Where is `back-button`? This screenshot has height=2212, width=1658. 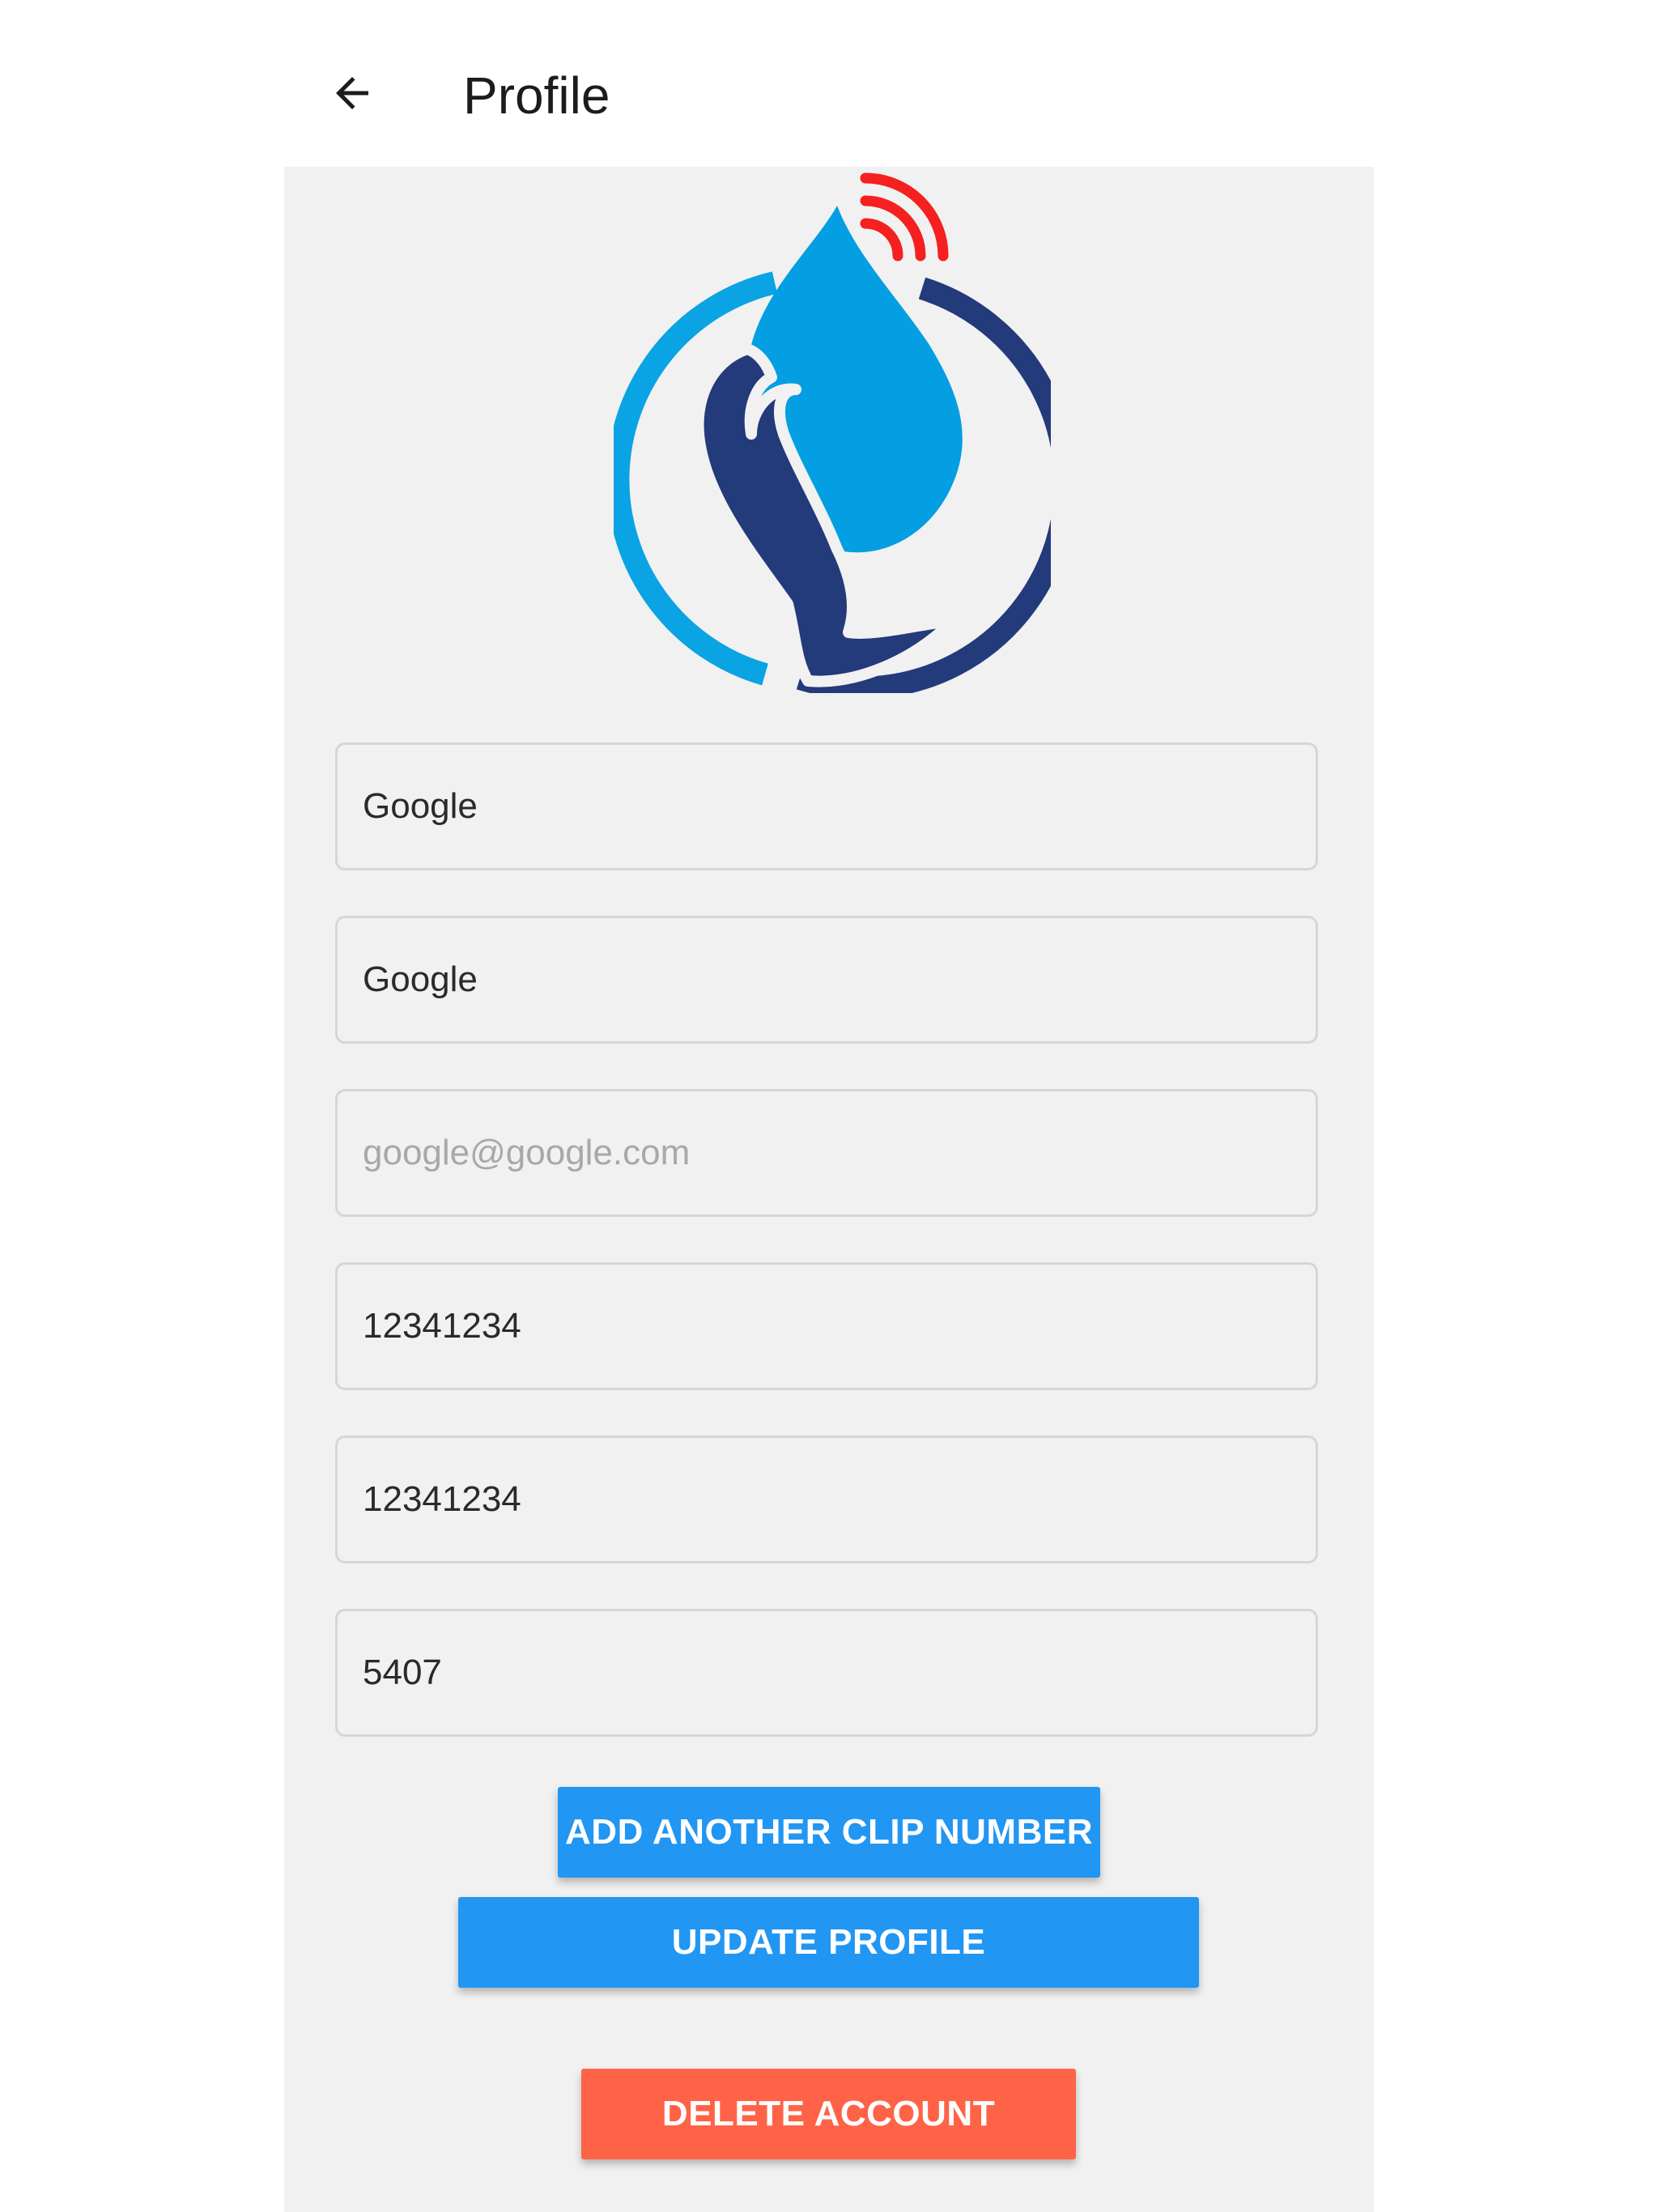 back-button is located at coordinates (352, 94).